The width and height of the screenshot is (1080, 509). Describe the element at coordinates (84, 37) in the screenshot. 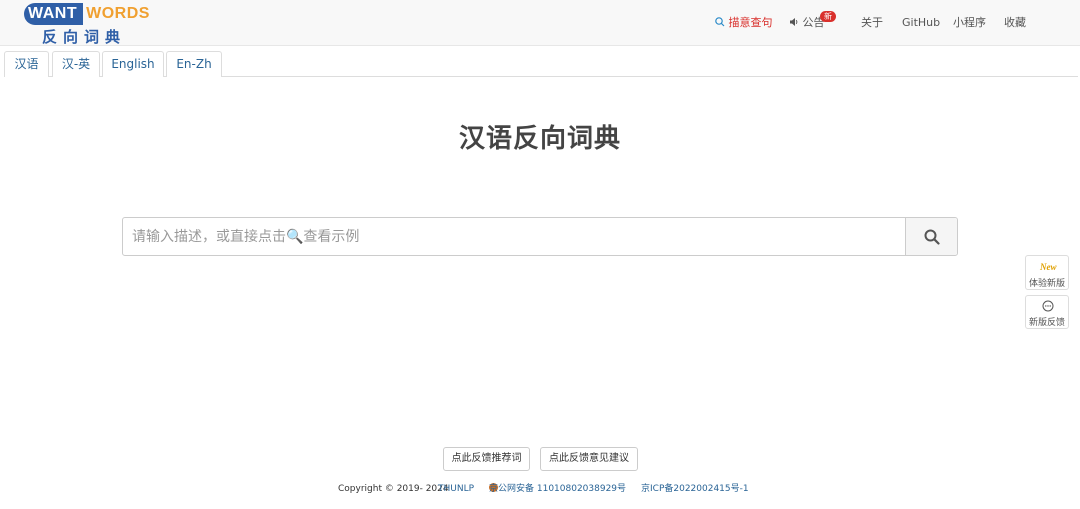

I see `logo-subtitle: 反向词典` at that location.